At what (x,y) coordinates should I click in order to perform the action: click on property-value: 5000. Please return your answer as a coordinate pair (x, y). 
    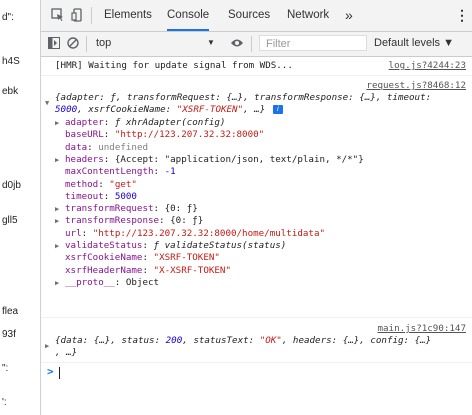
    Looking at the image, I should click on (125, 196).